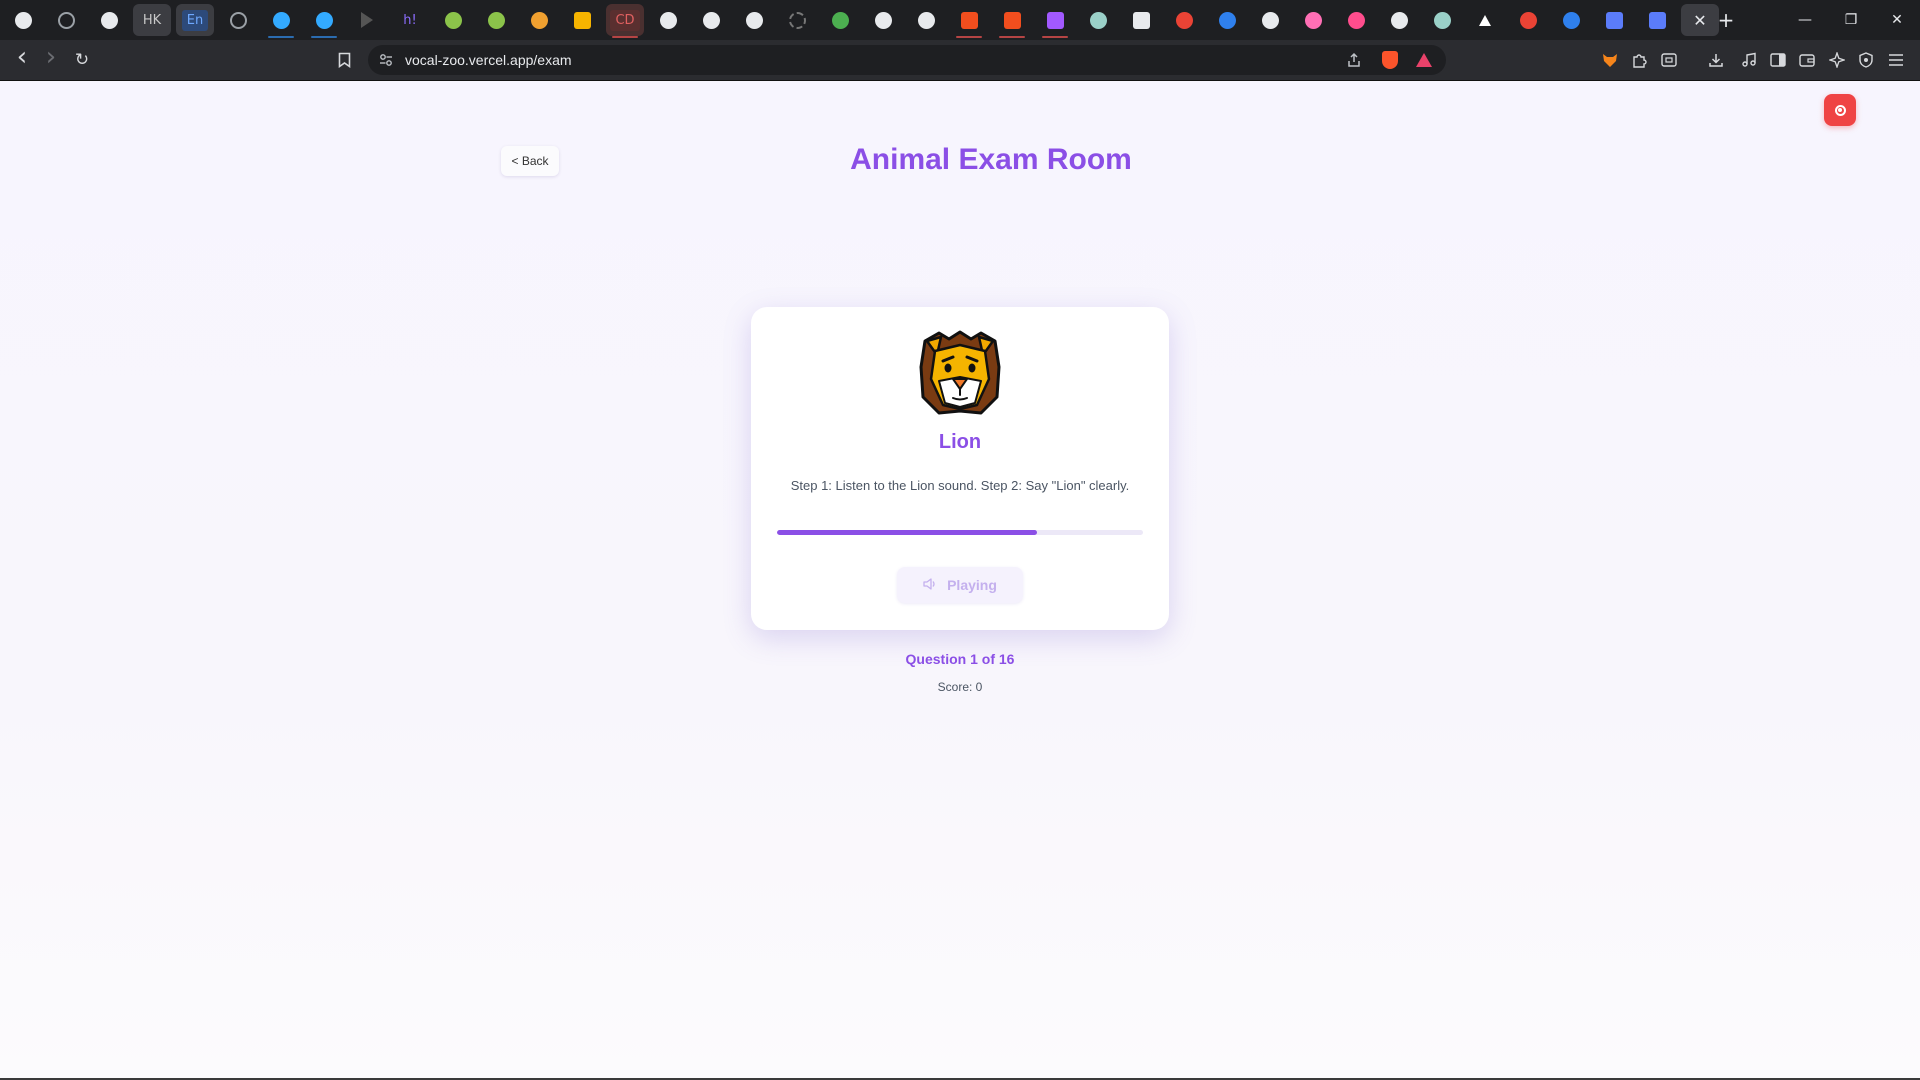 The width and height of the screenshot is (1920, 1080). Describe the element at coordinates (960, 585) in the screenshot. I see `play-sound-button: Playing` at that location.